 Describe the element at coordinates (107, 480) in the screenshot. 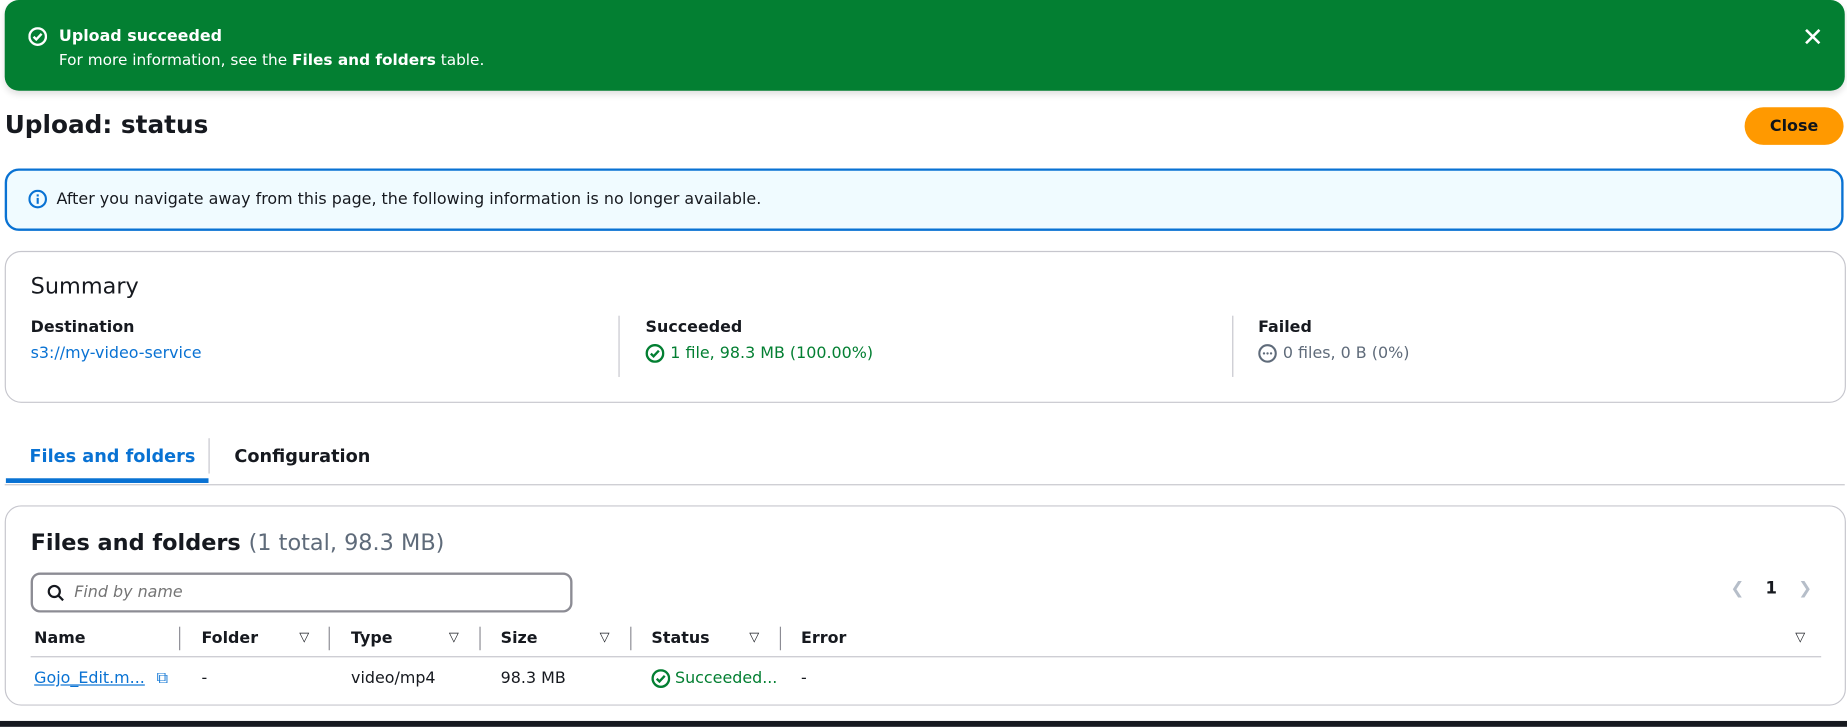

I see `active-tab-indicator` at that location.